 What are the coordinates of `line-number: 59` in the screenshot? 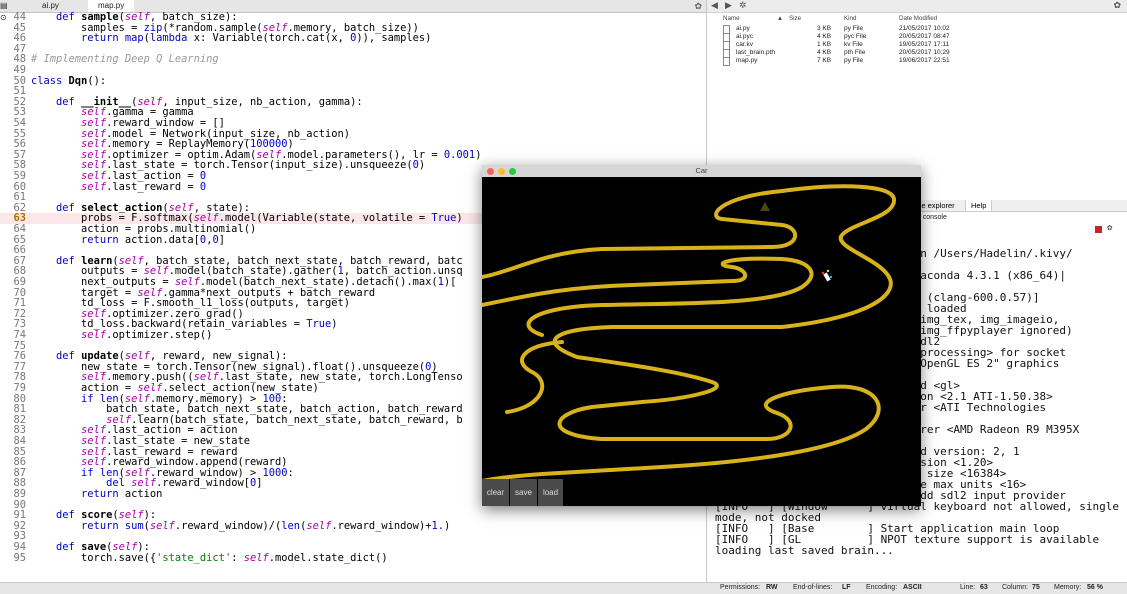 It's located at (19, 176).